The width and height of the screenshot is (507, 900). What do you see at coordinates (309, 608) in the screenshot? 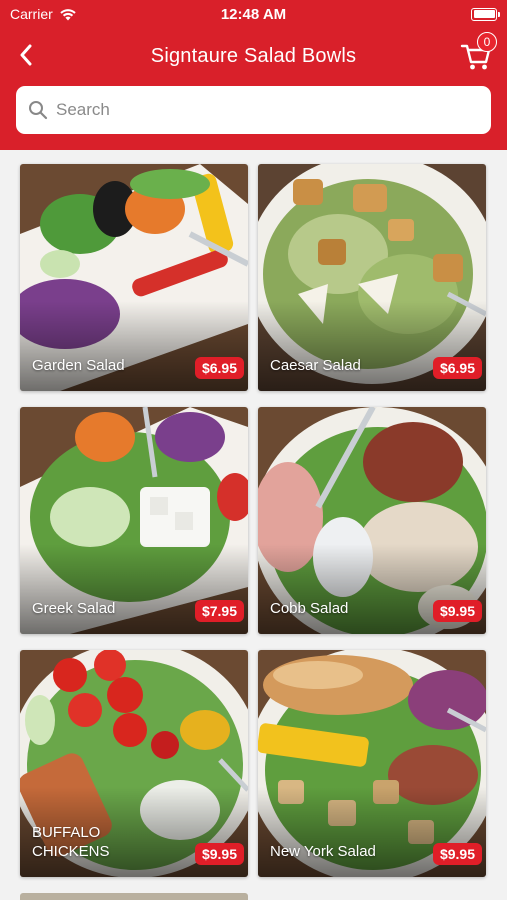
I see `item-name: Cobb Salad` at bounding box center [309, 608].